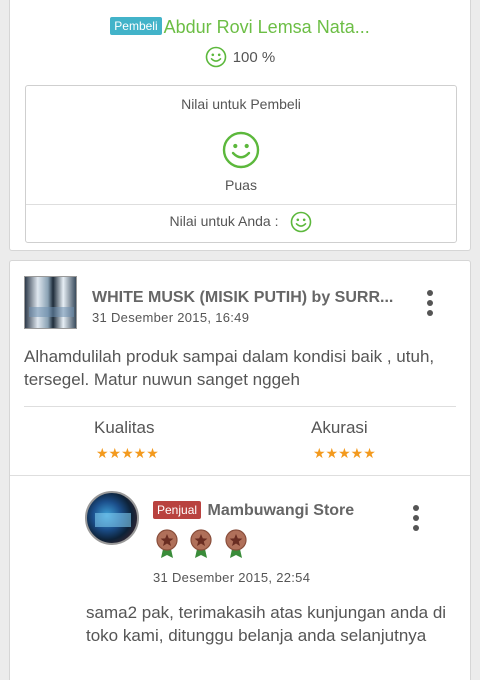  Describe the element at coordinates (280, 510) in the screenshot. I see `seller-name: Mambuwangi Store` at that location.